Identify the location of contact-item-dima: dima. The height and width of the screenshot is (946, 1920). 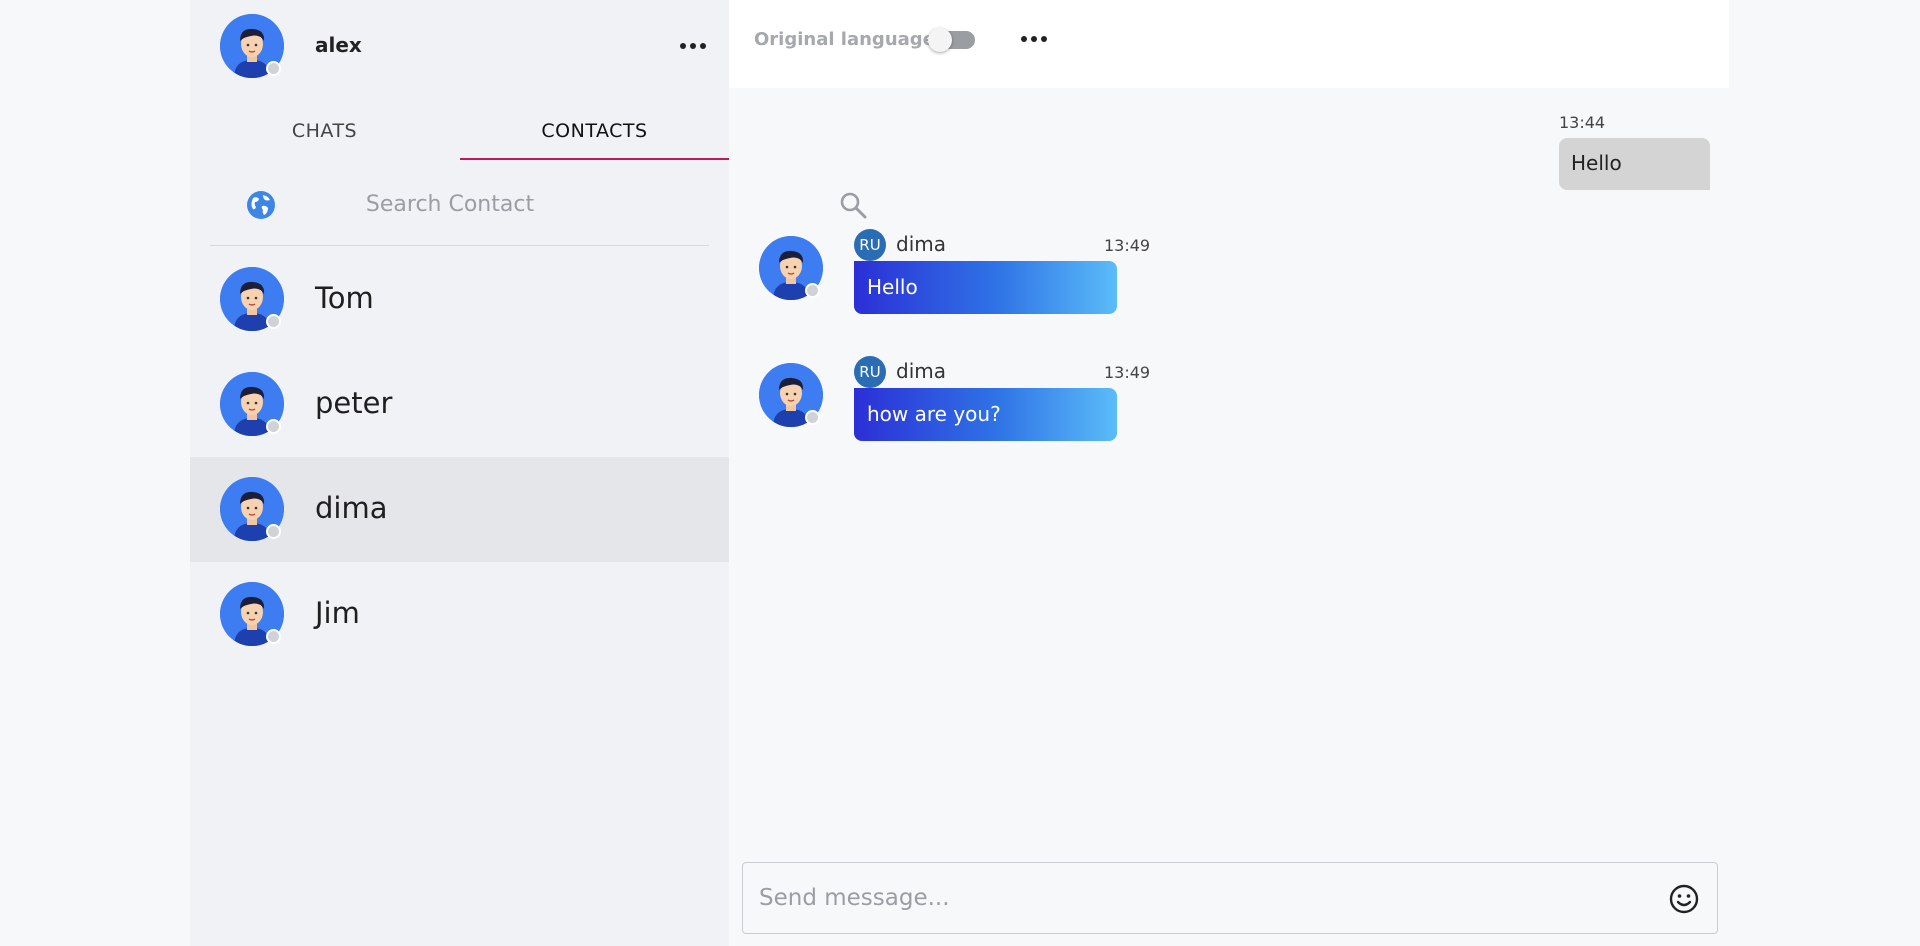
(459, 509).